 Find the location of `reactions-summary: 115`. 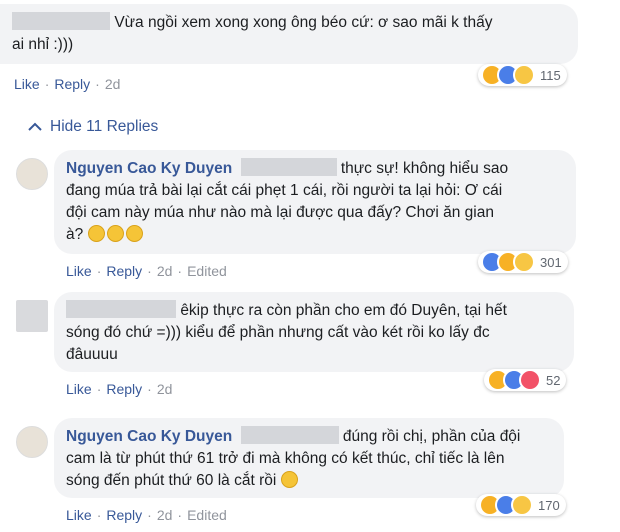

reactions-summary: 115 is located at coordinates (522, 75).